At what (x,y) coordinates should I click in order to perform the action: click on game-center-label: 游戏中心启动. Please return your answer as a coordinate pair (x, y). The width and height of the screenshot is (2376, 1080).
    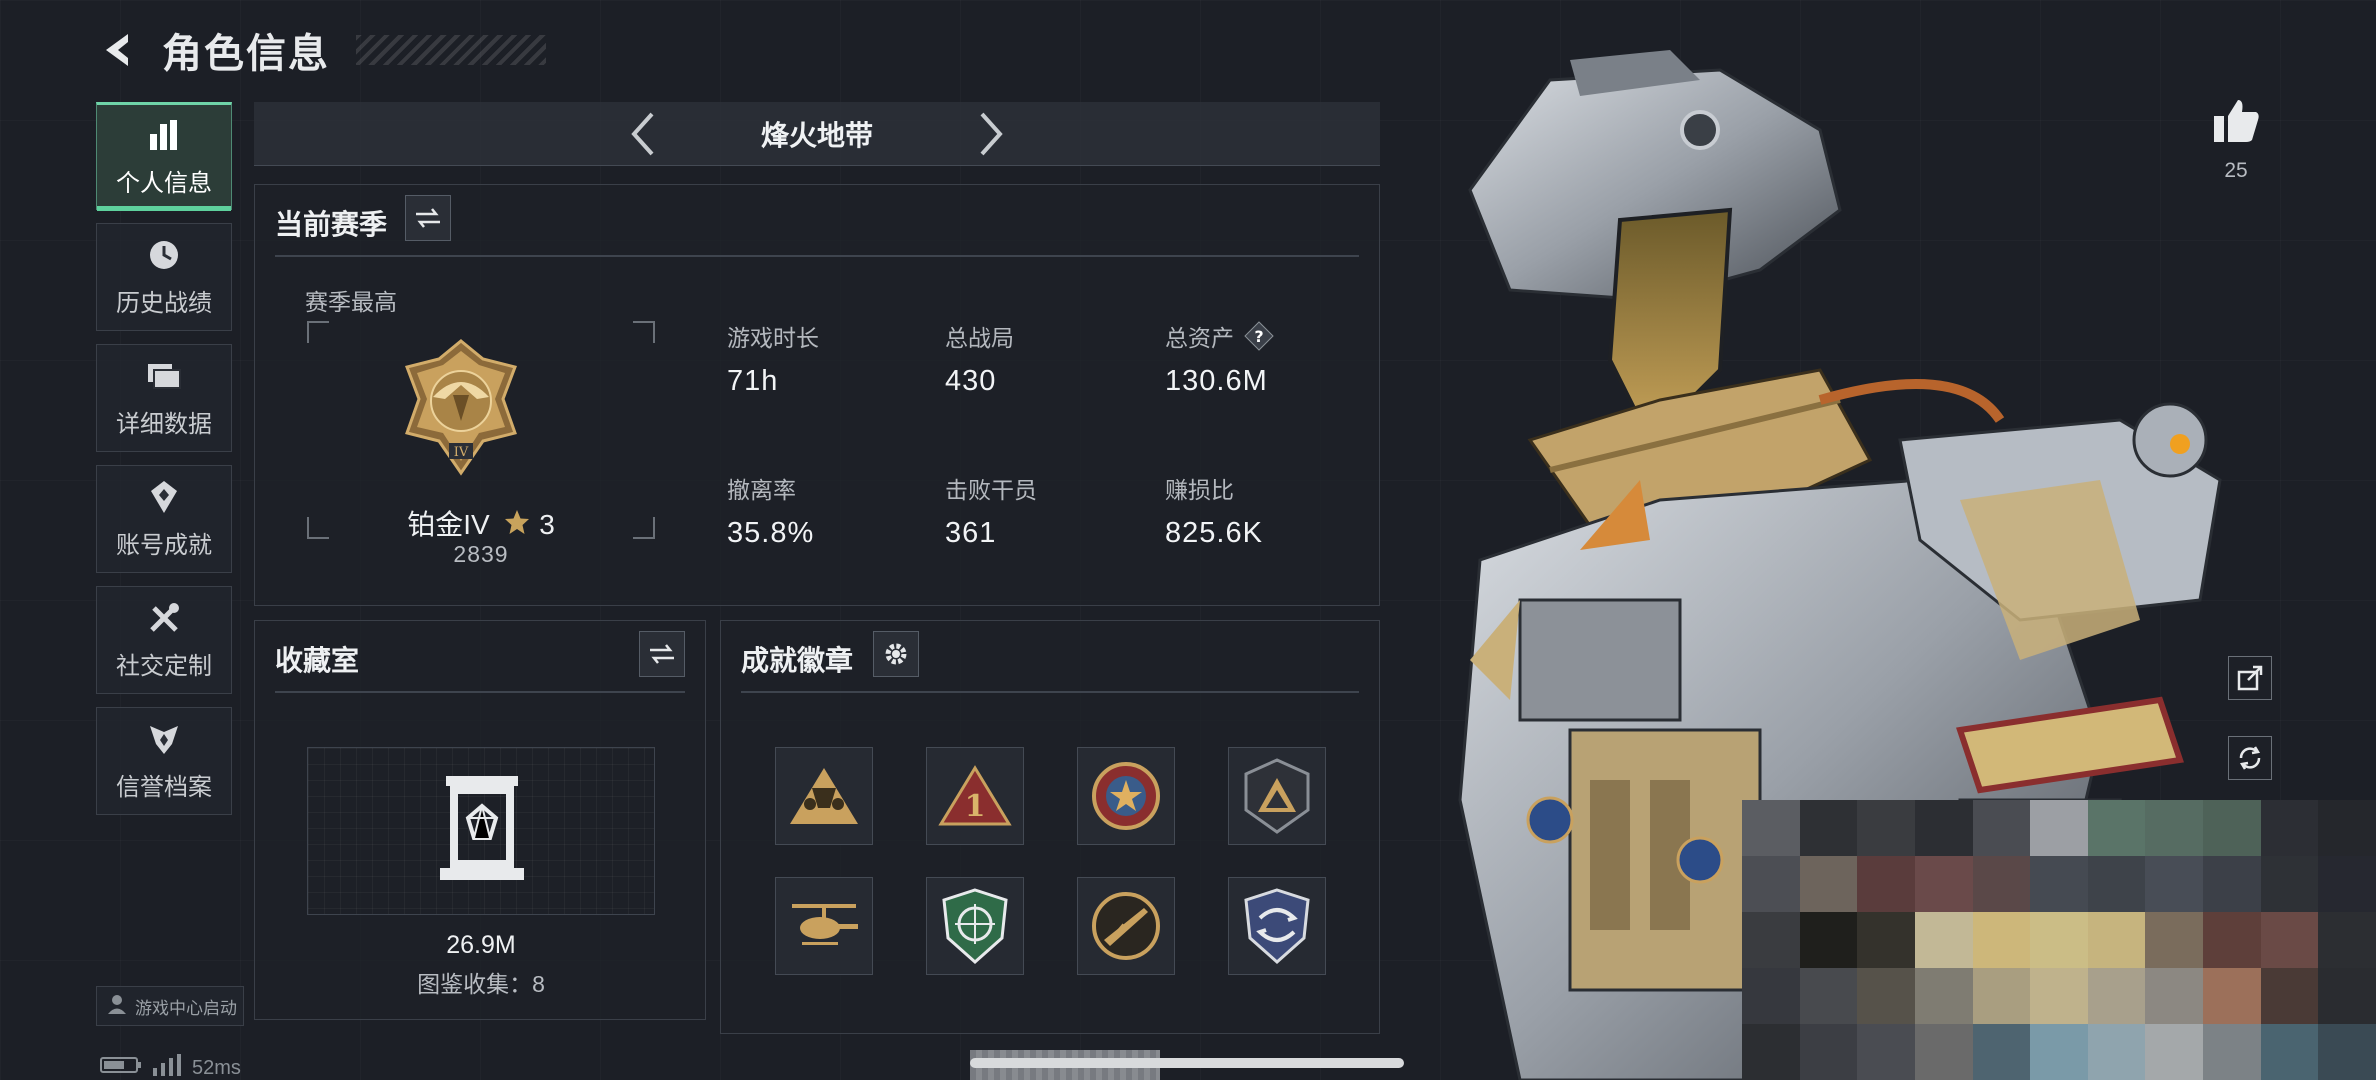
    Looking at the image, I should click on (186, 1008).